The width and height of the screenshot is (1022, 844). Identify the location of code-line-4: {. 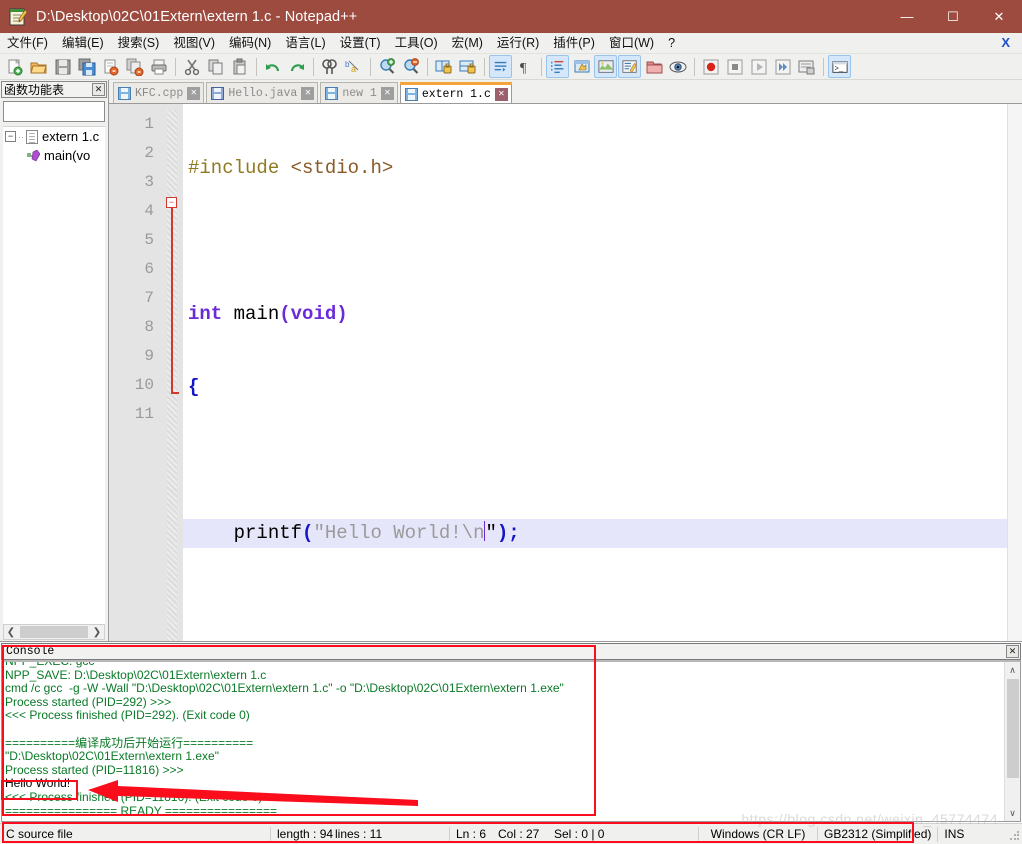
(595, 387).